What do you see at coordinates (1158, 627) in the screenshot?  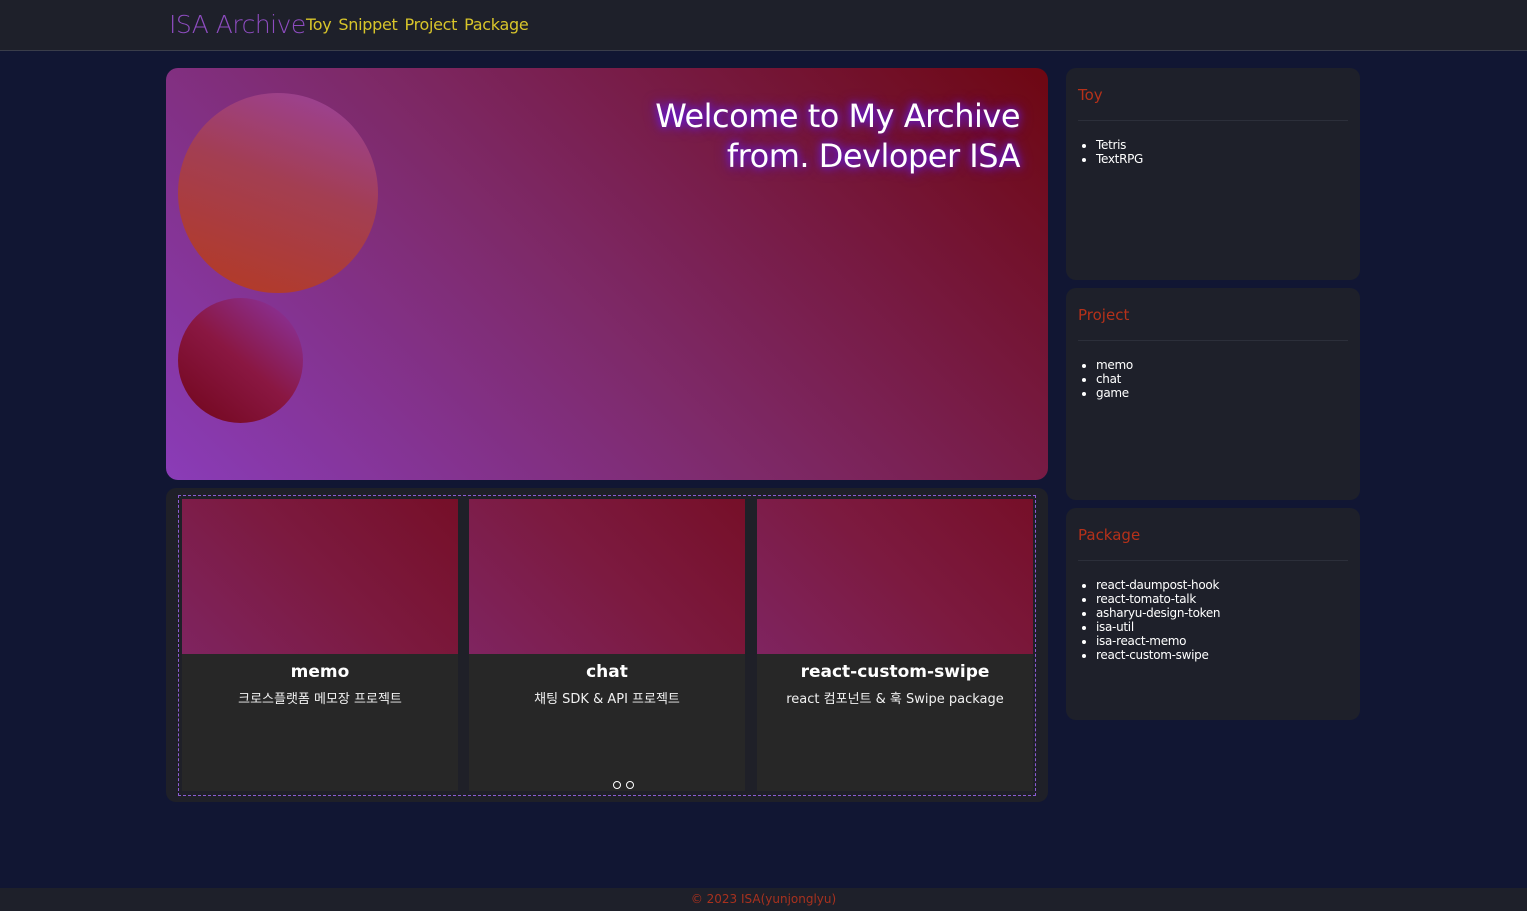 I see `list-item: isa-util` at bounding box center [1158, 627].